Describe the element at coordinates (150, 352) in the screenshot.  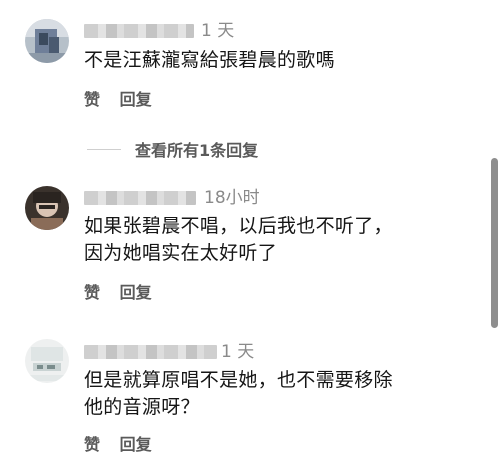
I see `username-redacted` at that location.